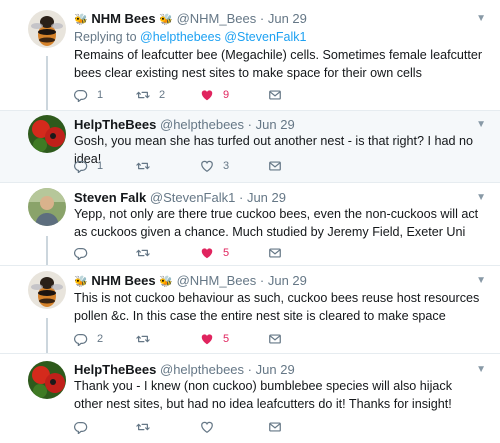  What do you see at coordinates (47, 207) in the screenshot?
I see `avatar-steven-falk` at bounding box center [47, 207].